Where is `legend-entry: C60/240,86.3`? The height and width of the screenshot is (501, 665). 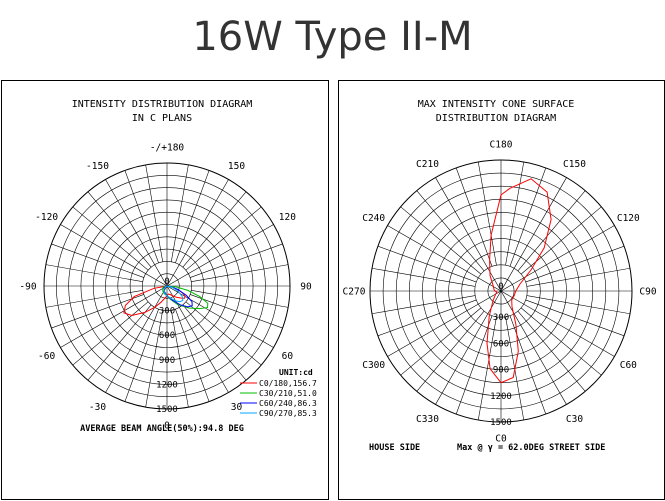 legend-entry: C60/240,86.3 is located at coordinates (288, 403).